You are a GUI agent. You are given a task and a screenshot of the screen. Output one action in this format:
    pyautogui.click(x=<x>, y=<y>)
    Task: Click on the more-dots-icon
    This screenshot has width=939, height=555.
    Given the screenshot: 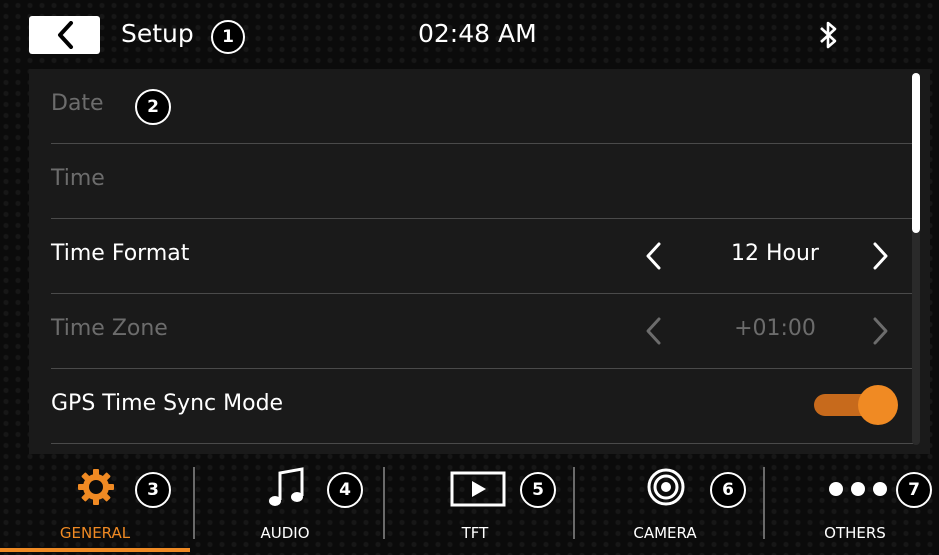 What is the action you would take?
    pyautogui.click(x=858, y=489)
    